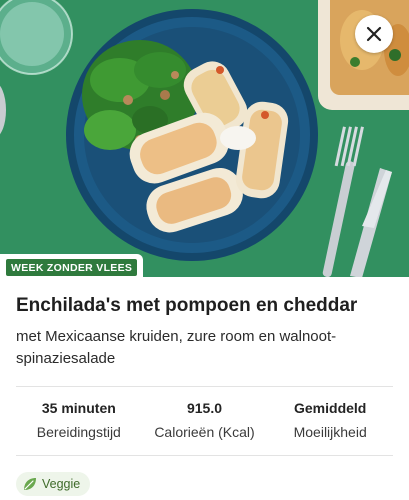 This screenshot has height=500, width=409. I want to click on stat-difficulty: Gemiddeld Moeilijkheid, so click(330, 423).